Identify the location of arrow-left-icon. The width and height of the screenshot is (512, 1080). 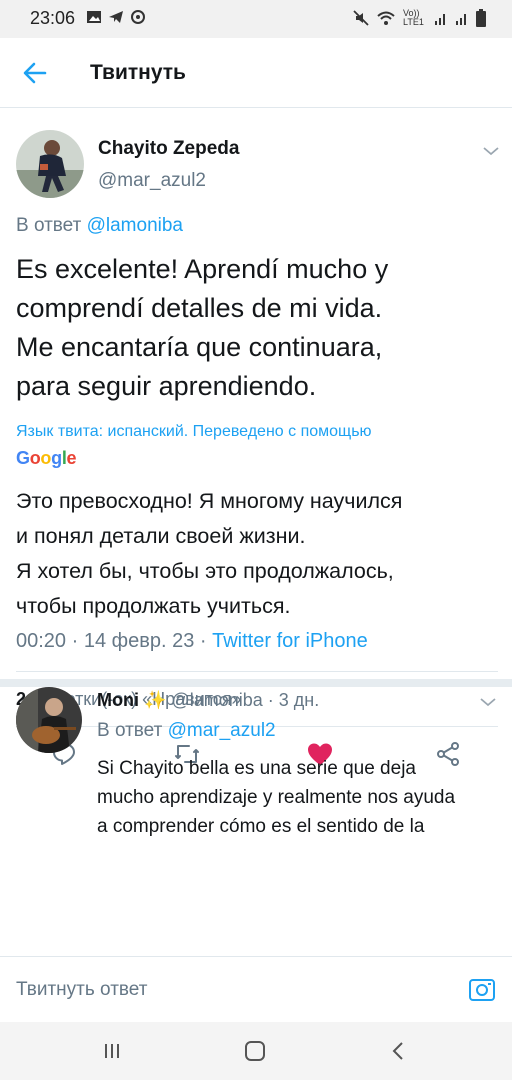
(35, 73).